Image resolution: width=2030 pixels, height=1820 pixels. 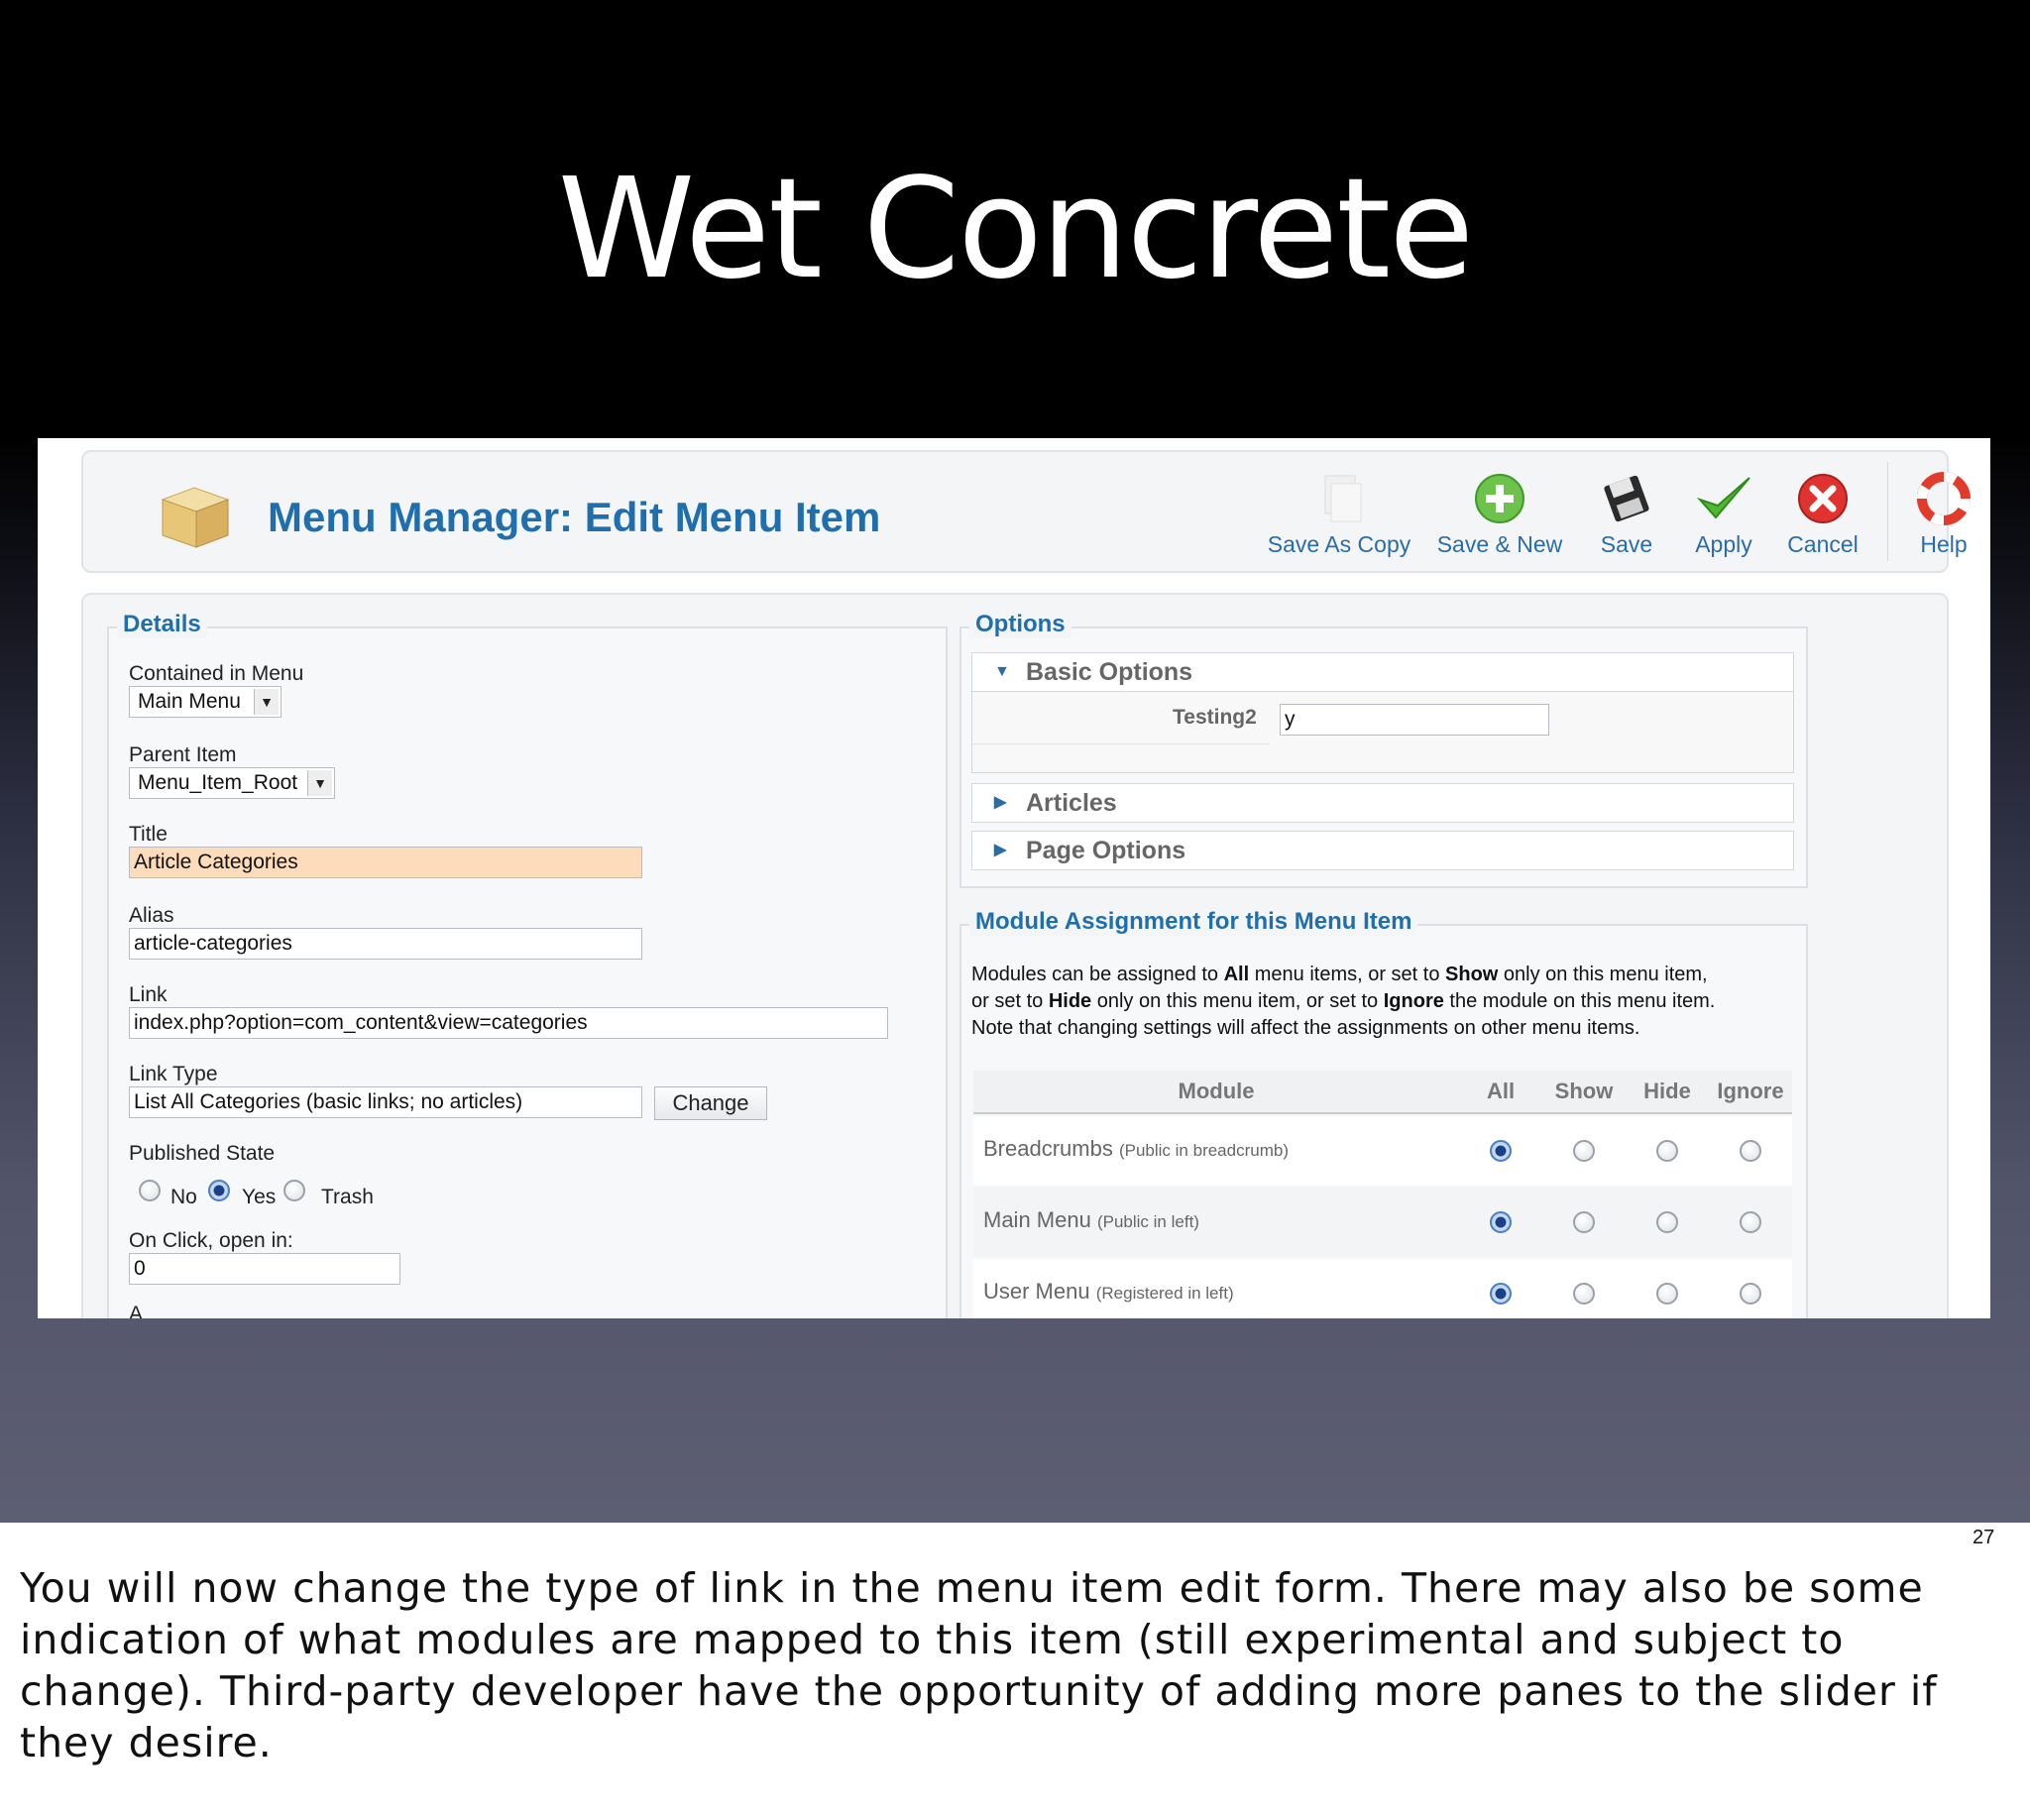 I want to click on module-name: User Menu (Registered in left), so click(x=1108, y=1291).